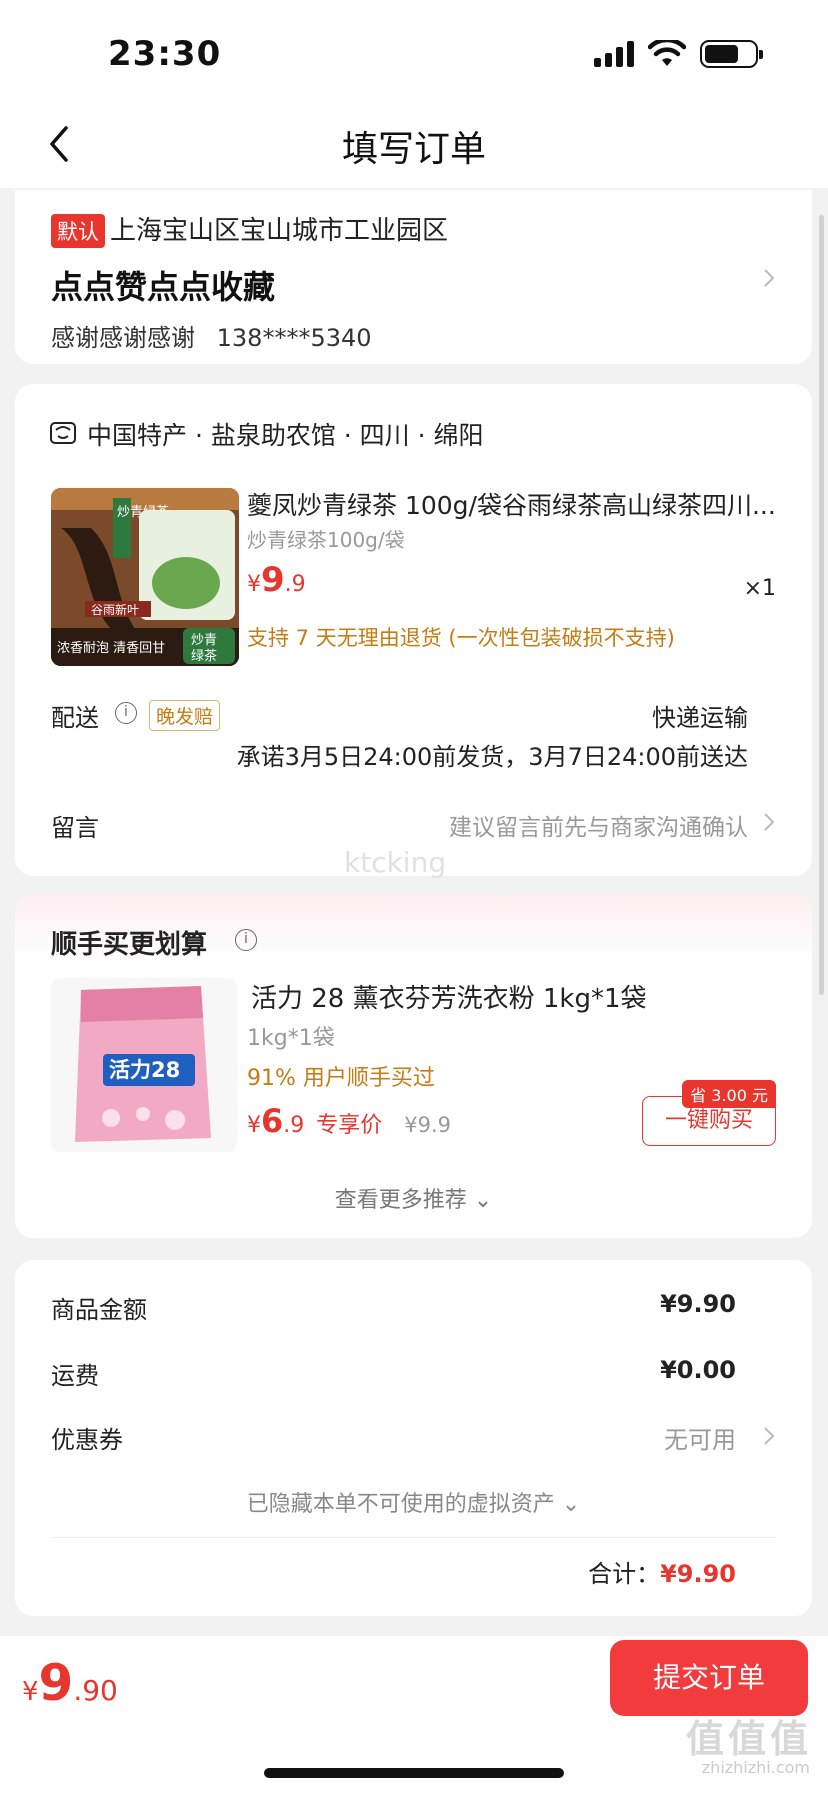 The image size is (828, 1795). What do you see at coordinates (413, 149) in the screenshot?
I see `page-title: 填写订单` at bounding box center [413, 149].